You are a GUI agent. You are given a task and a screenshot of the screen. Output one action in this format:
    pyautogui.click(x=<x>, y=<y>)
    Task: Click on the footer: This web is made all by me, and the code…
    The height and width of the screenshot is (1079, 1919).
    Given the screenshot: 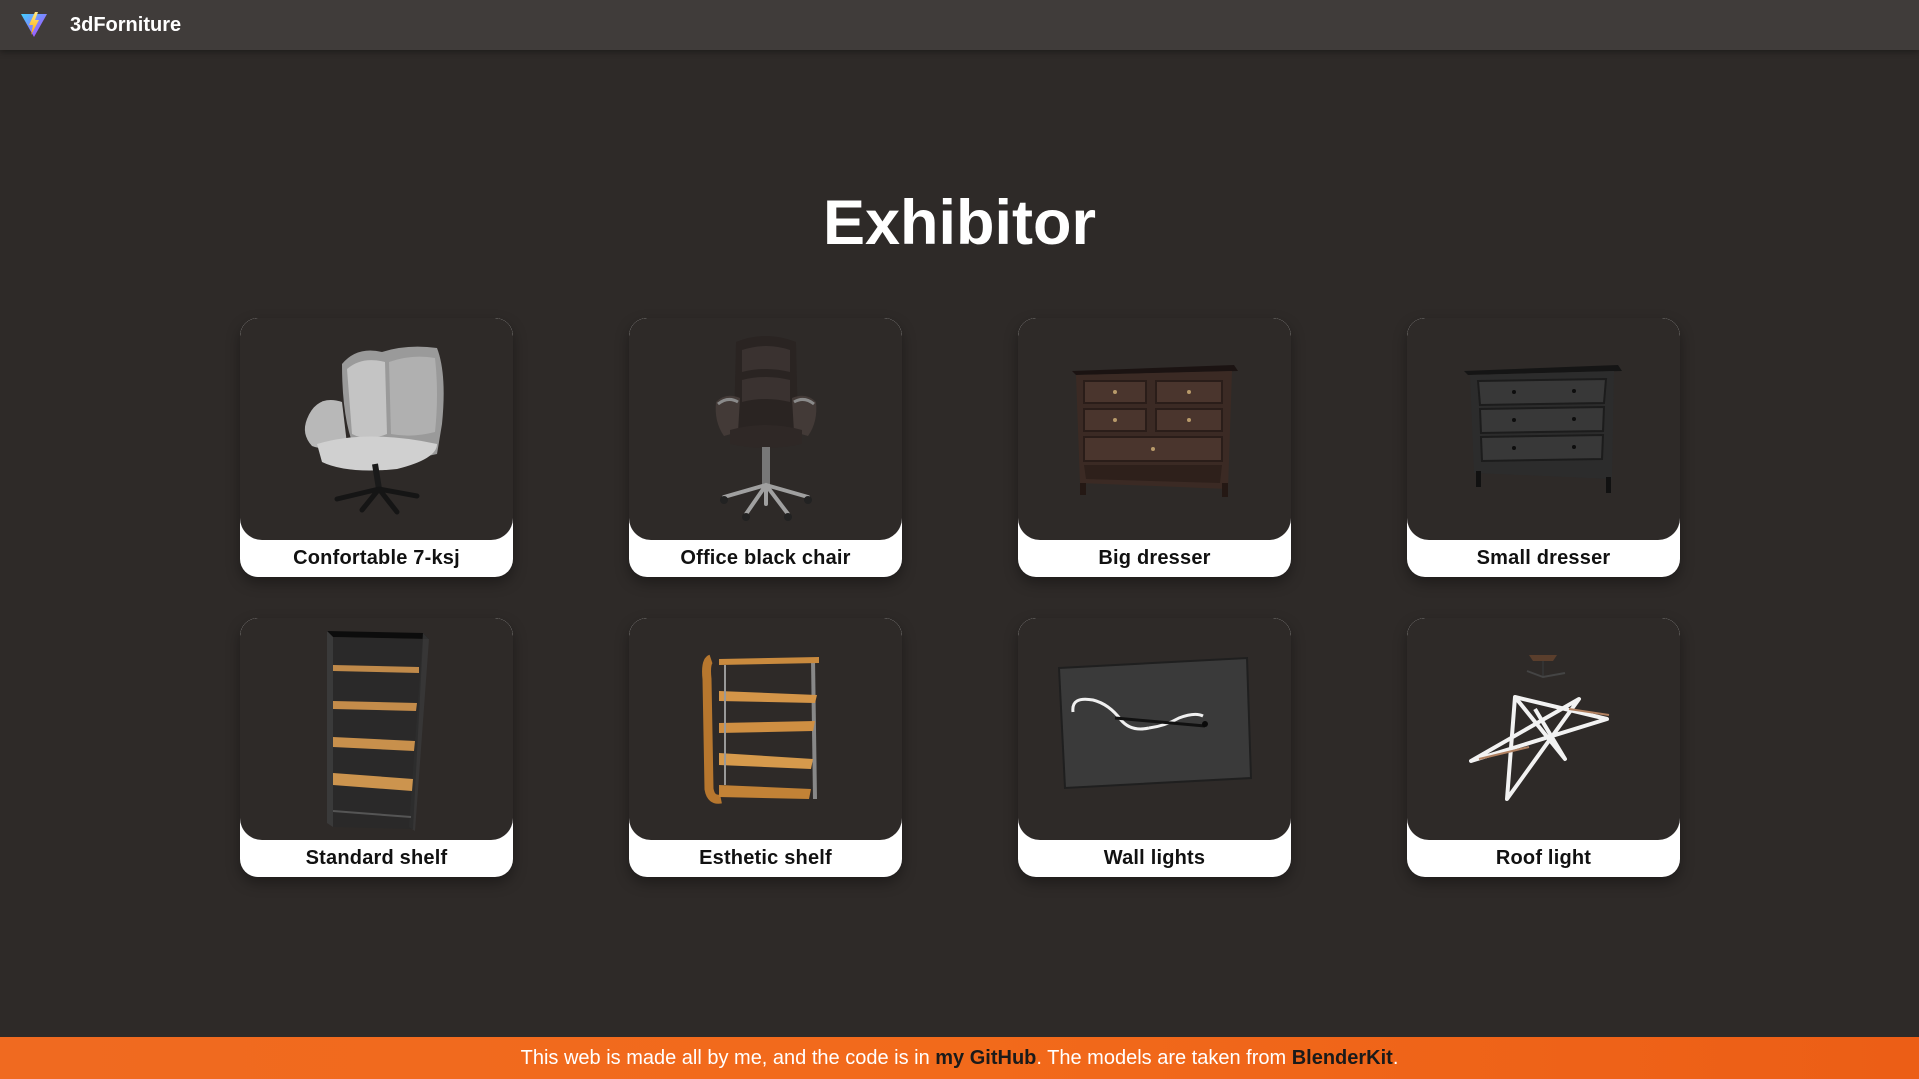 What is the action you would take?
    pyautogui.click(x=959, y=1058)
    